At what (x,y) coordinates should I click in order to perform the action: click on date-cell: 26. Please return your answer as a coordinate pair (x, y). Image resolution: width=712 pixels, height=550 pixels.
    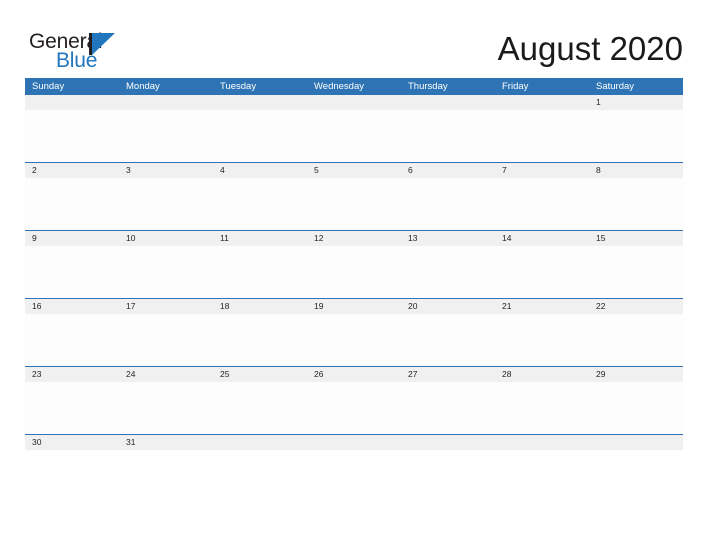
    Looking at the image, I should click on (354, 374).